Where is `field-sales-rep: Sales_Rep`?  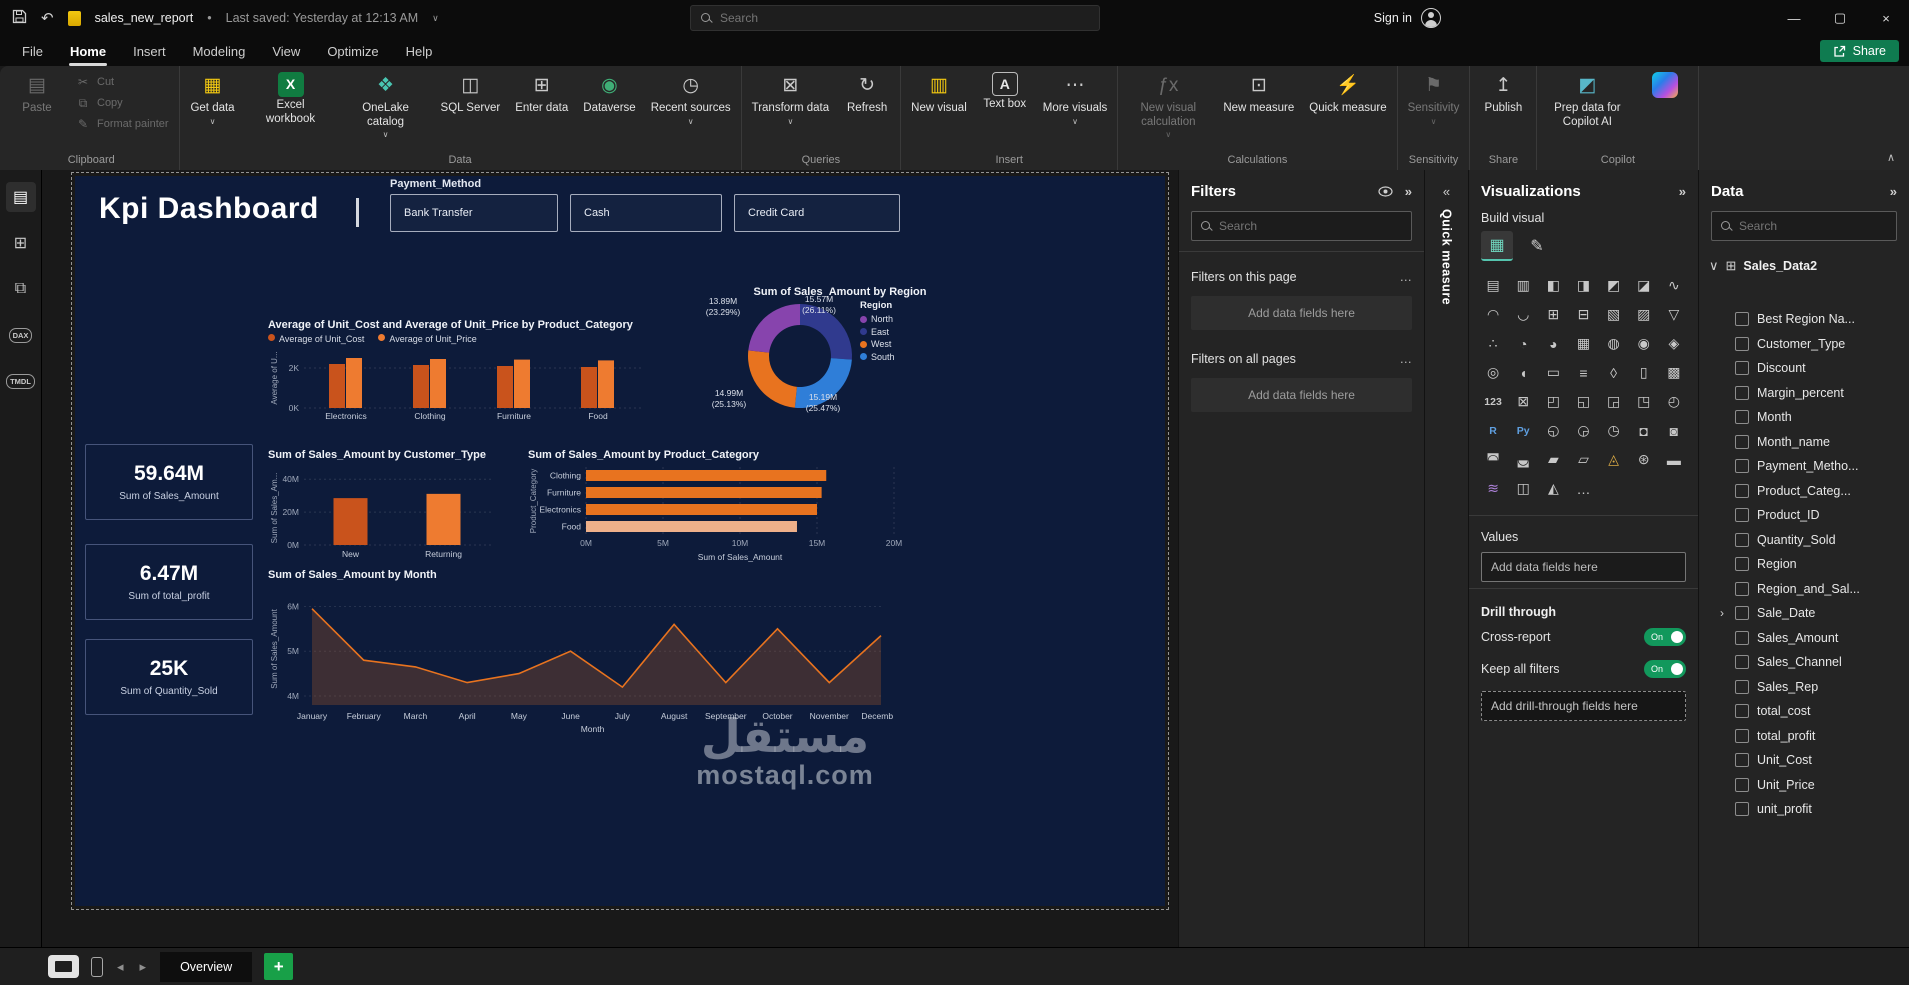
field-sales-rep: Sales_Rep is located at coordinates (1804, 687).